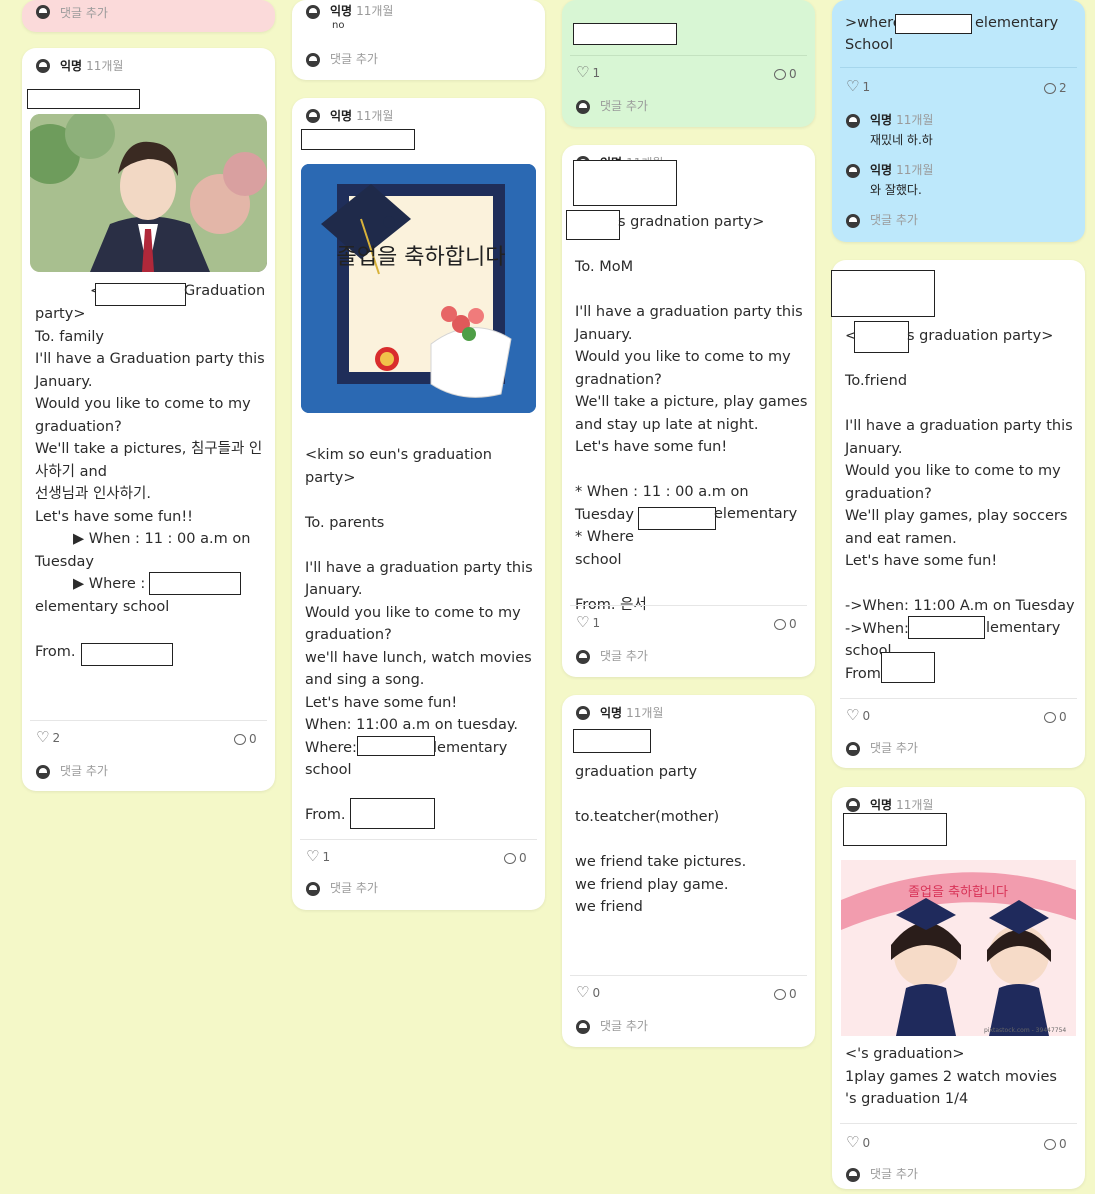  Describe the element at coordinates (688, 63) in the screenshot. I see `post-card-top-col3: ♡ 1 0 댓글 추가` at that location.